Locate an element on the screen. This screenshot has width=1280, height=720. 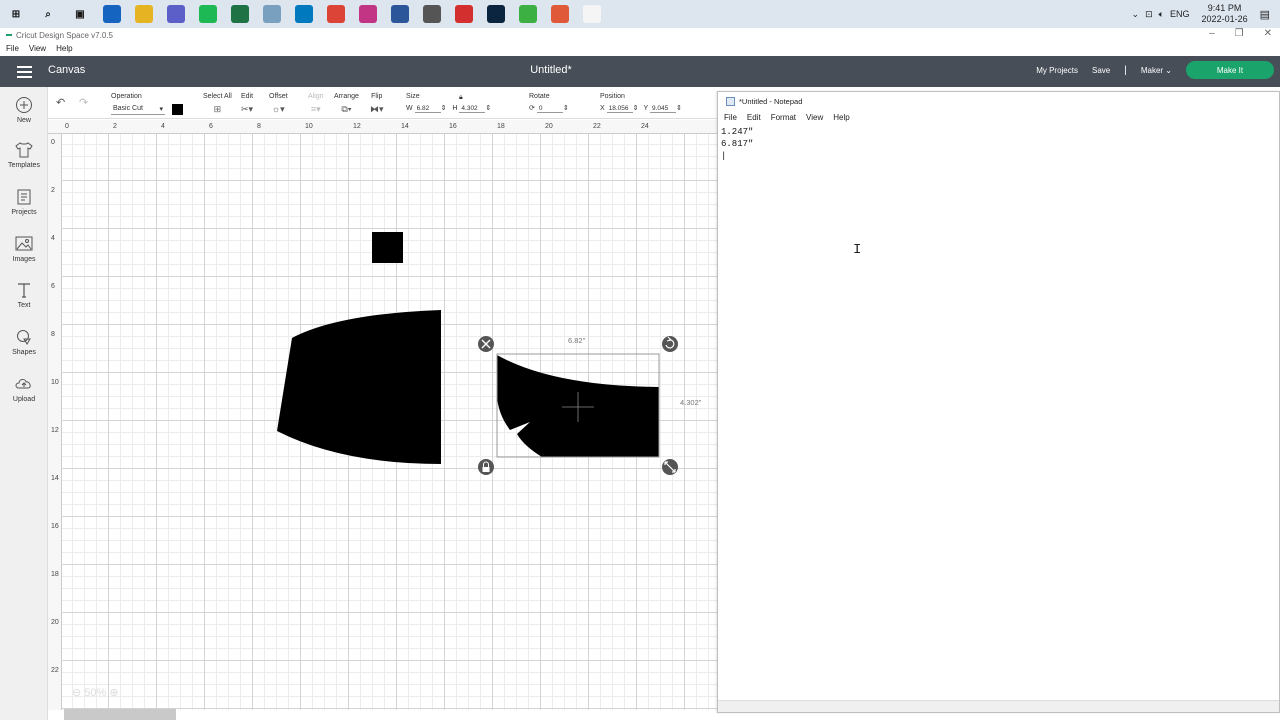
square-shape is located at coordinates (387, 247).